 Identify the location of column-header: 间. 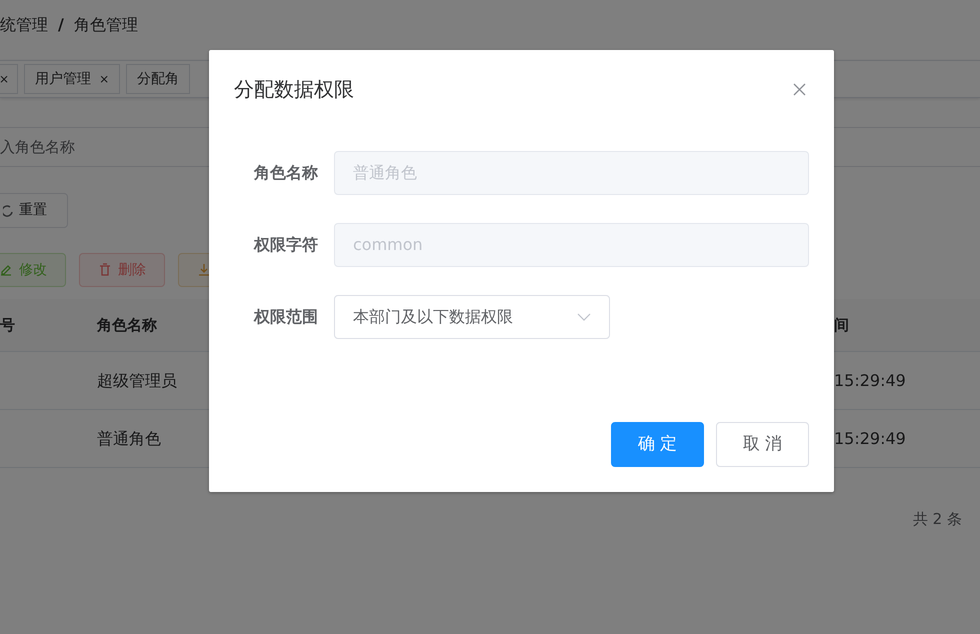
(841, 325).